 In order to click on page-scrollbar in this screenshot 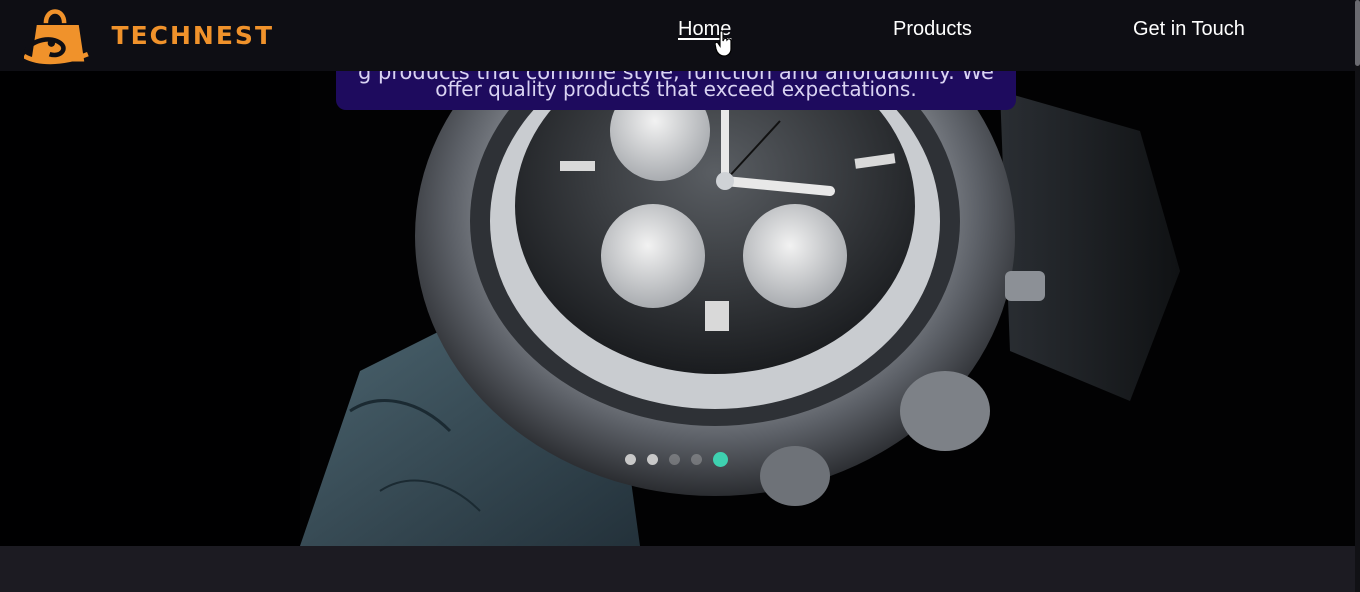, I will do `click(1357, 296)`.